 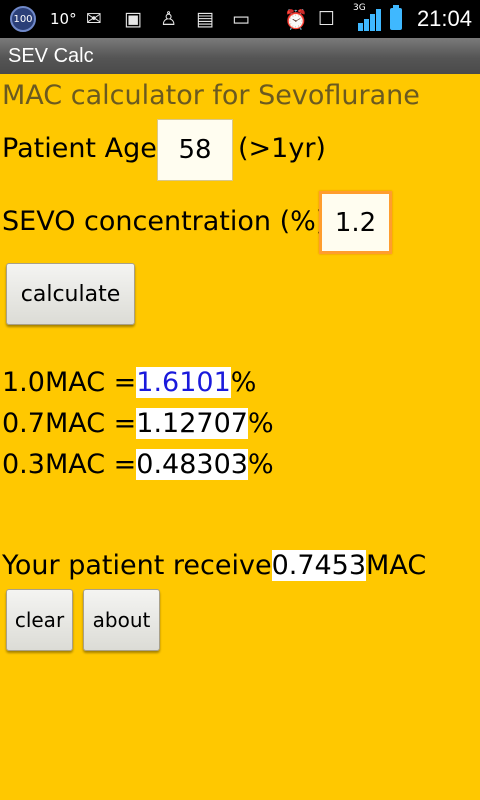 I want to click on sevo-concentration-input: 1.2, so click(x=355, y=222).